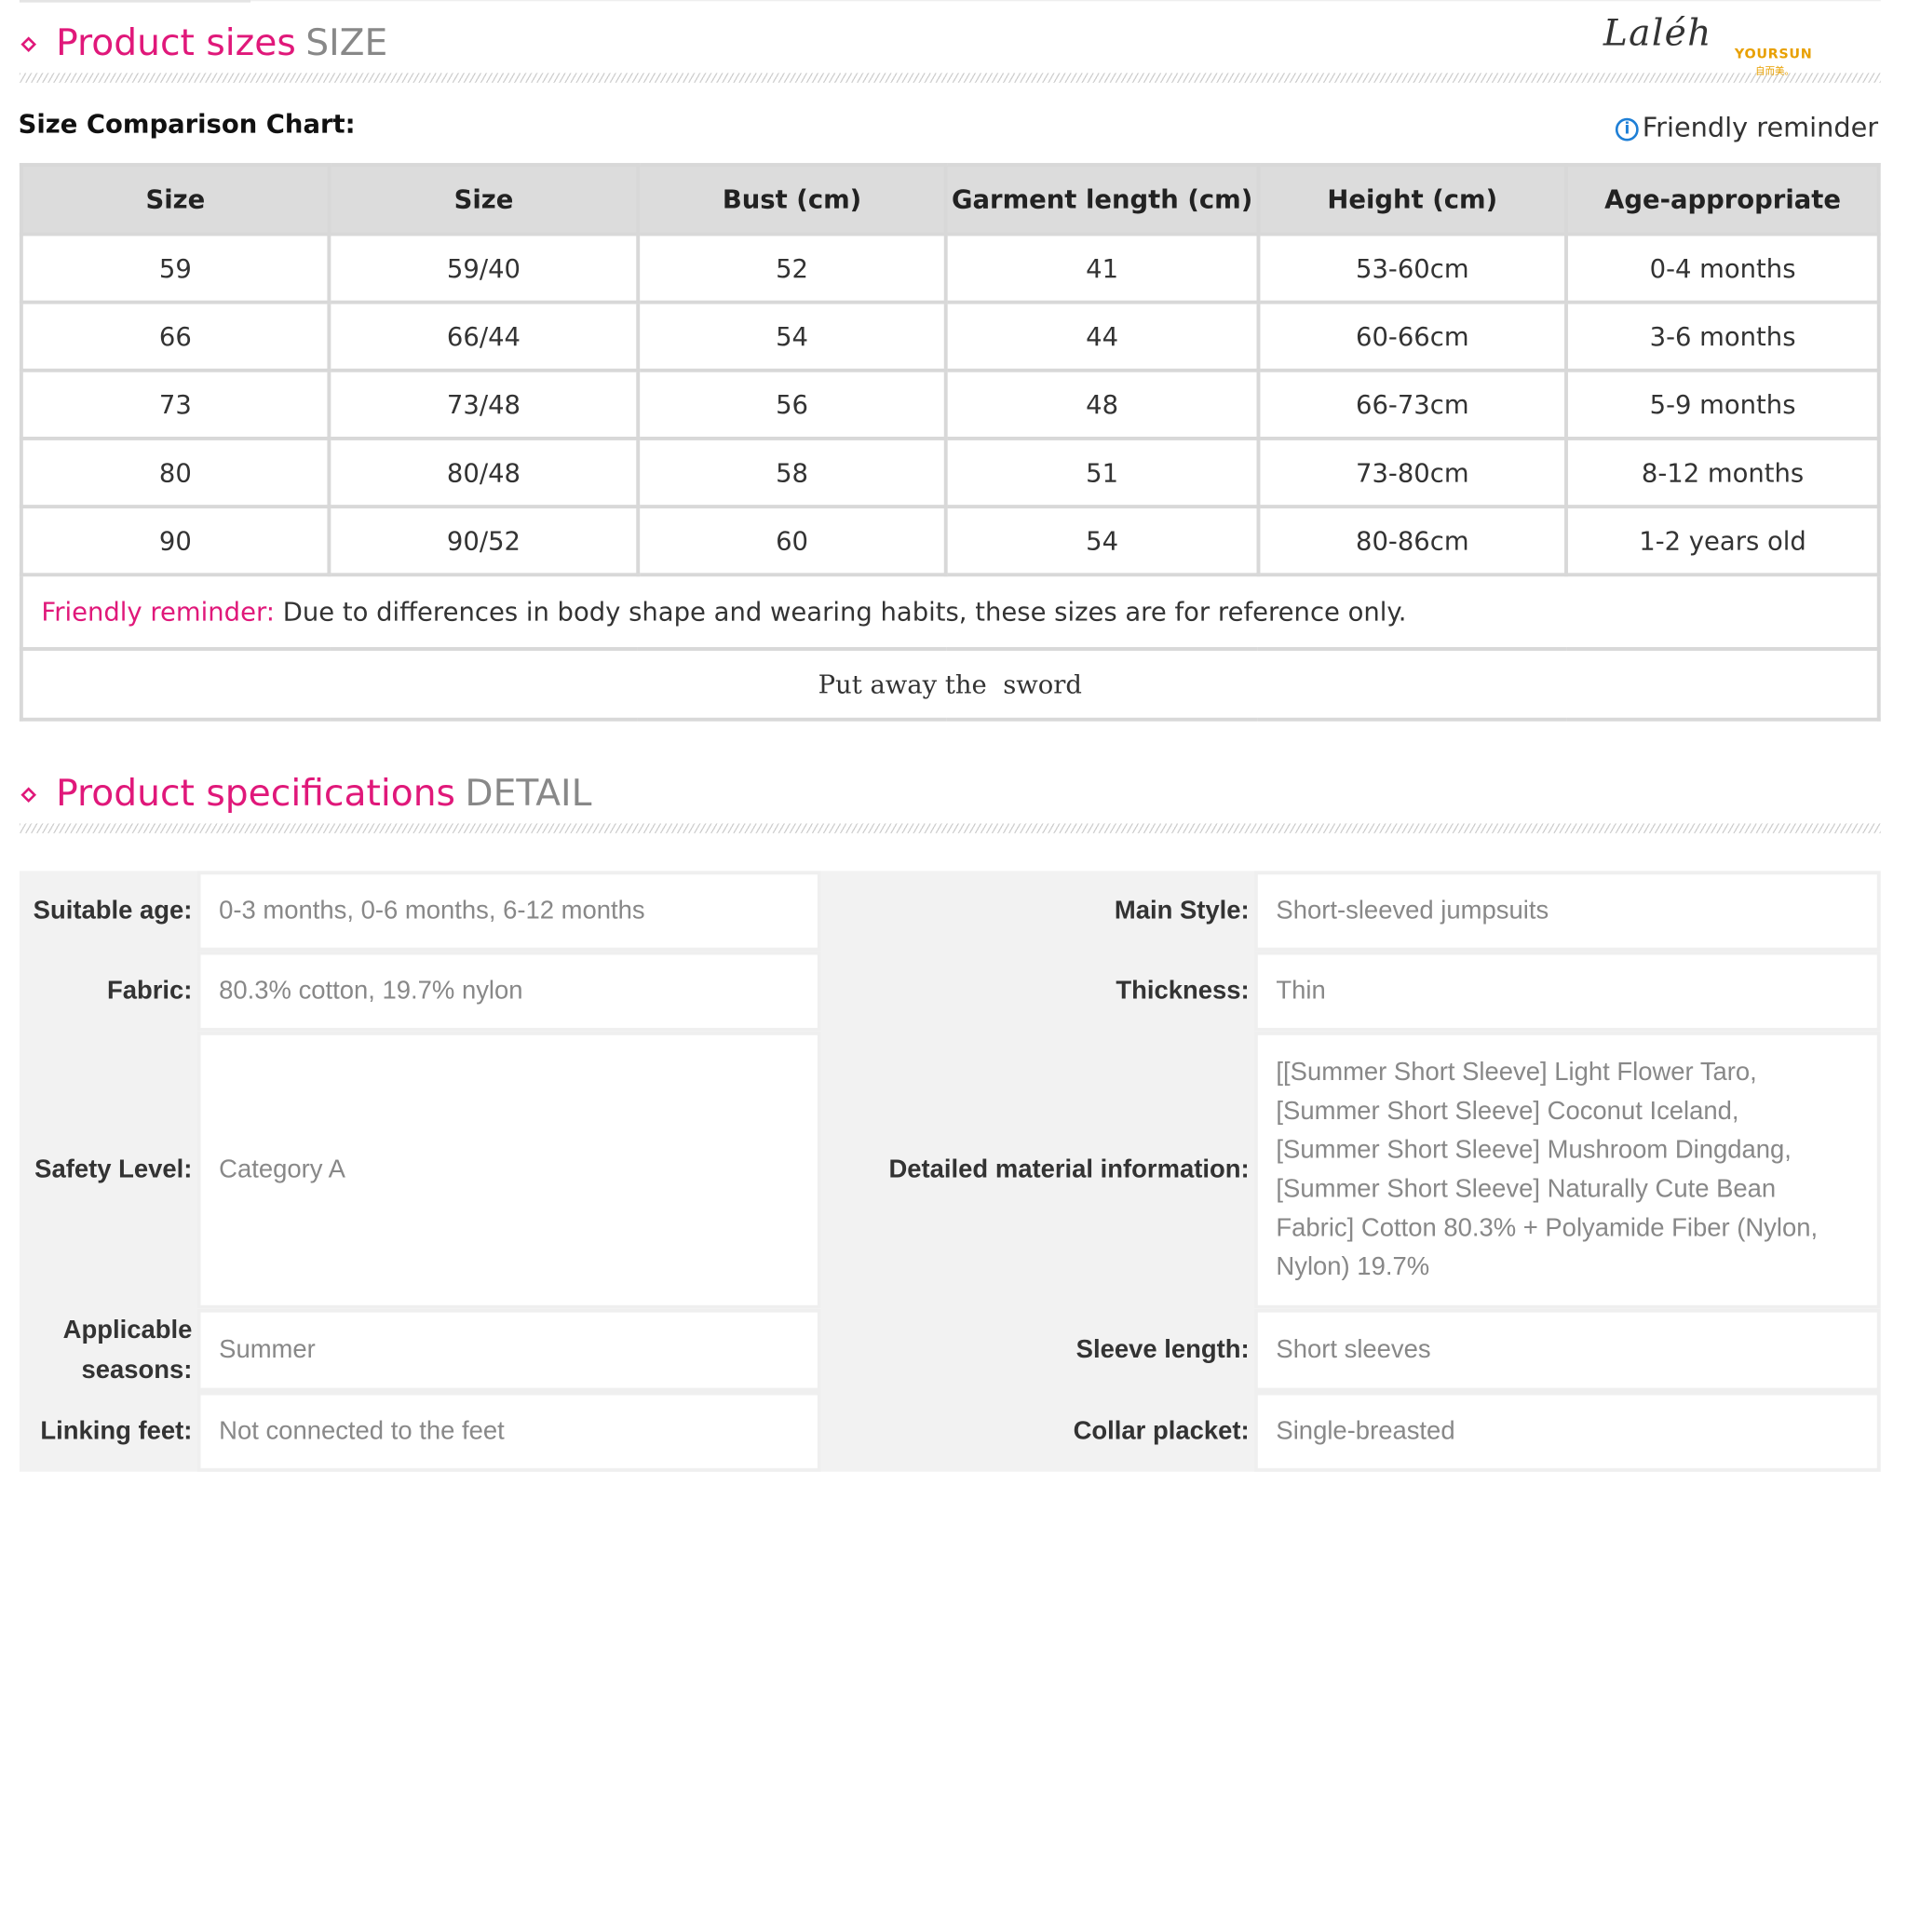 The image size is (1907, 1932). I want to click on table-cell: 66, so click(175, 336).